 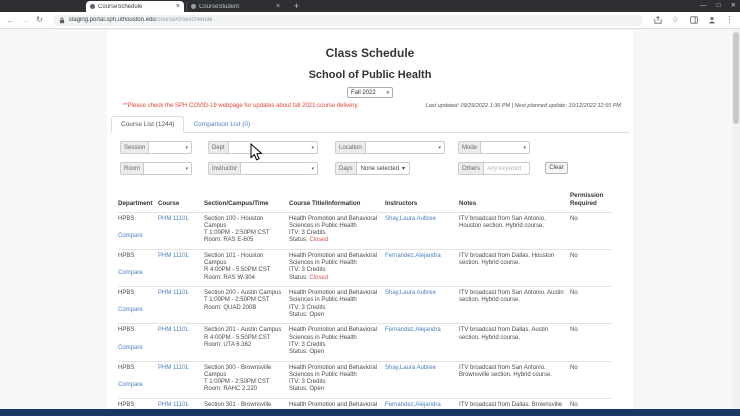 I want to click on browser-tab-course-student: CourseStudent ×, so click(x=235, y=6).